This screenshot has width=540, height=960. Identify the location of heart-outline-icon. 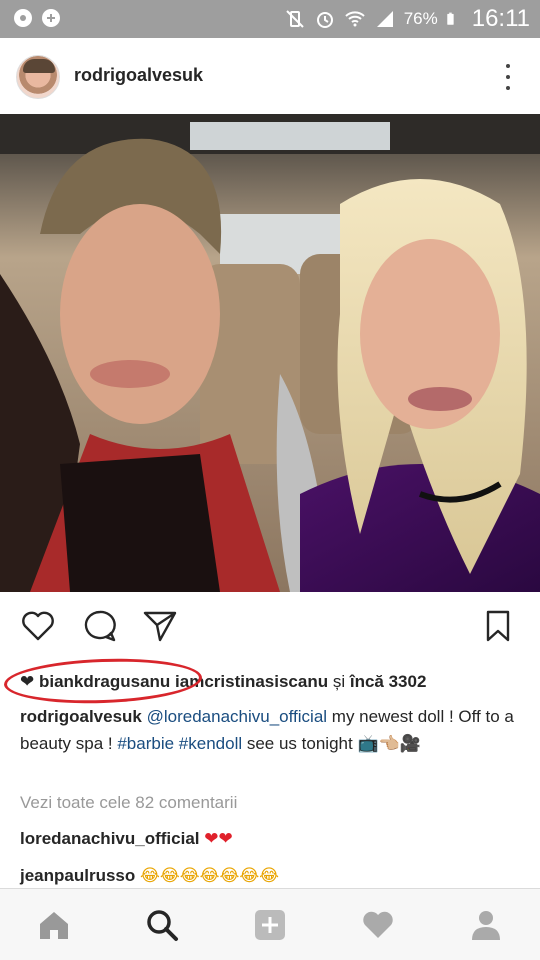
(38, 626).